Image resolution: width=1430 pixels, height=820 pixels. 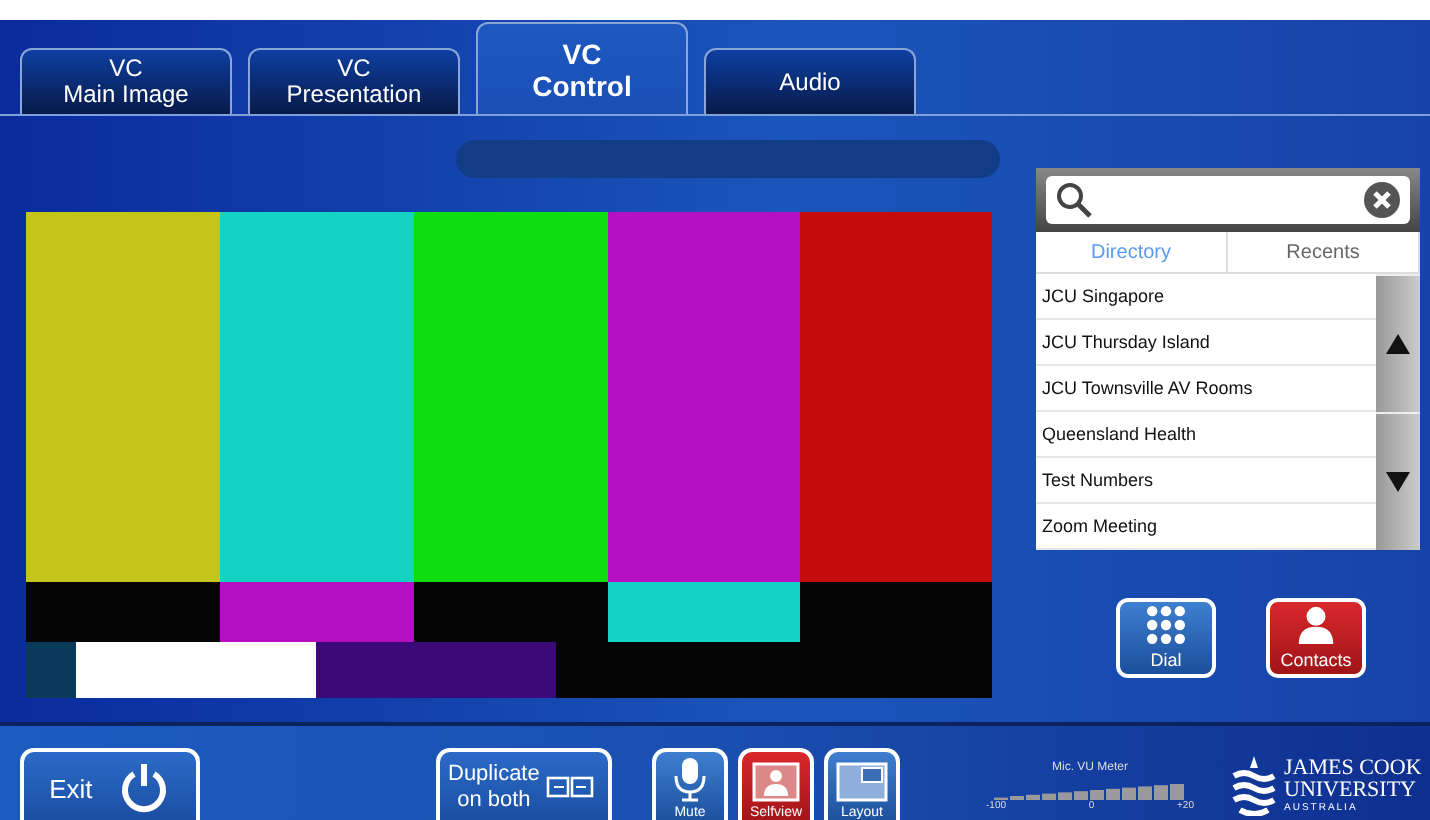 I want to click on tab: VC Main Image, so click(x=126, y=81).